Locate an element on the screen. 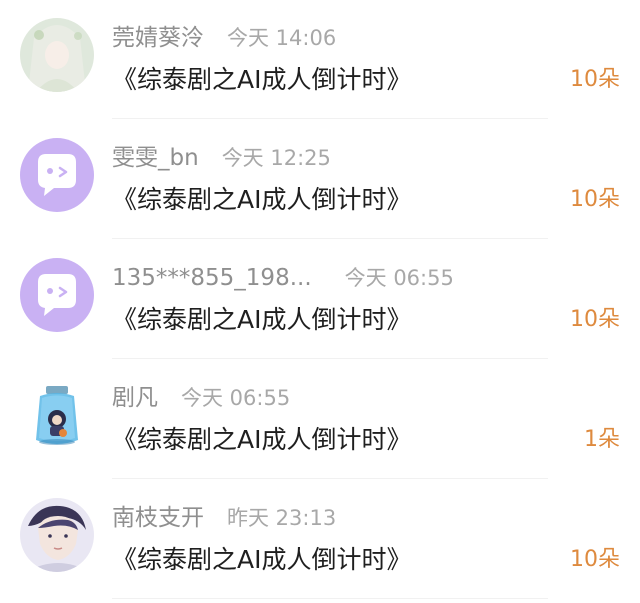 This screenshot has width=640, height=603. gift-count: 1朵 is located at coordinates (602, 439).